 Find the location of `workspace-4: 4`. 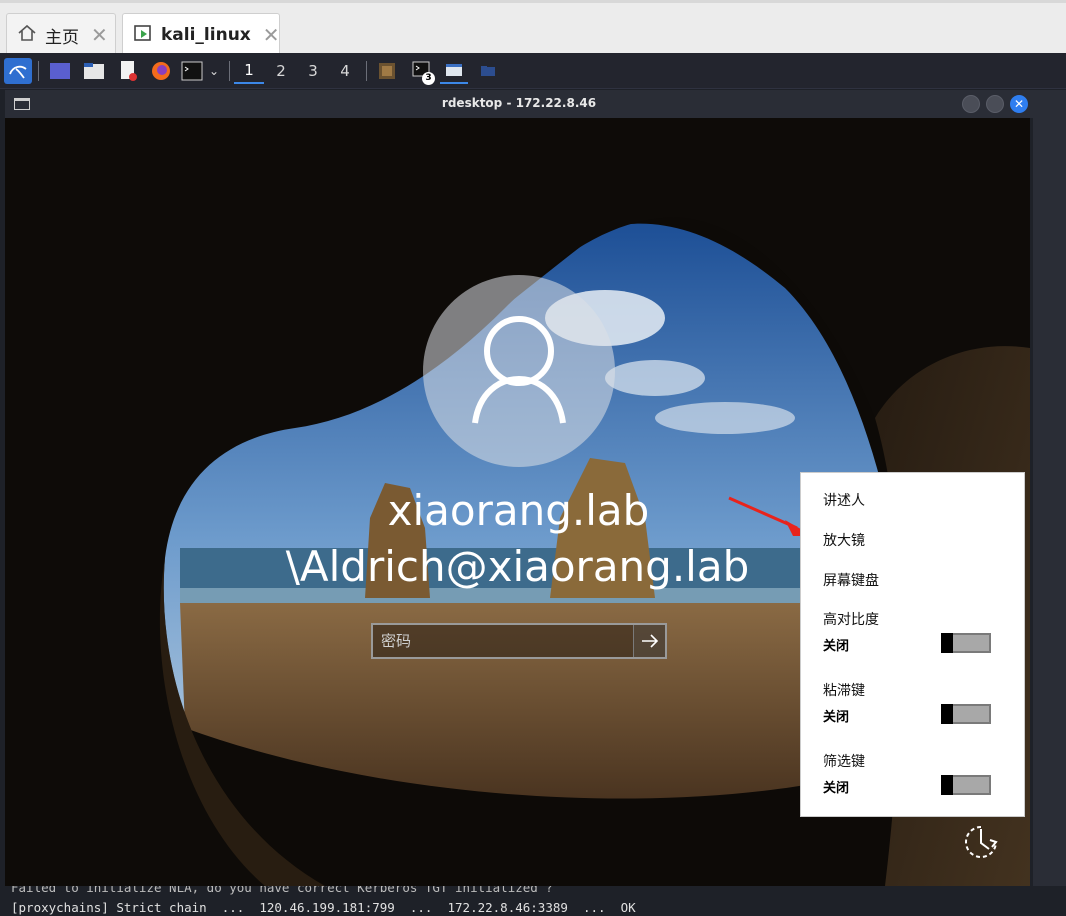

workspace-4: 4 is located at coordinates (345, 71).